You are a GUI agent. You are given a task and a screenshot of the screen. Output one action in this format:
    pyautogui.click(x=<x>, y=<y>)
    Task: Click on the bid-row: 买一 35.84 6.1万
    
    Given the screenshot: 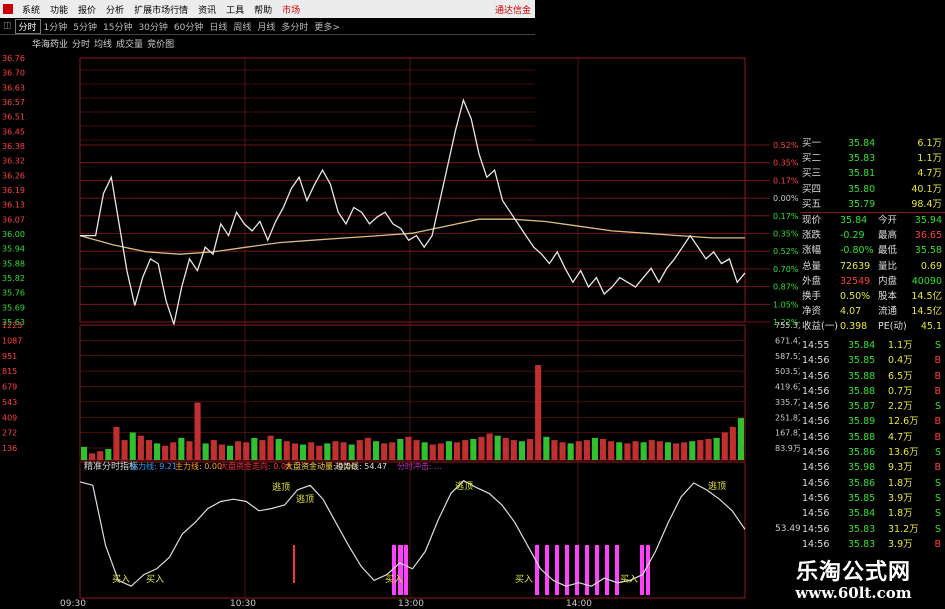 What is the action you would take?
    pyautogui.click(x=872, y=143)
    